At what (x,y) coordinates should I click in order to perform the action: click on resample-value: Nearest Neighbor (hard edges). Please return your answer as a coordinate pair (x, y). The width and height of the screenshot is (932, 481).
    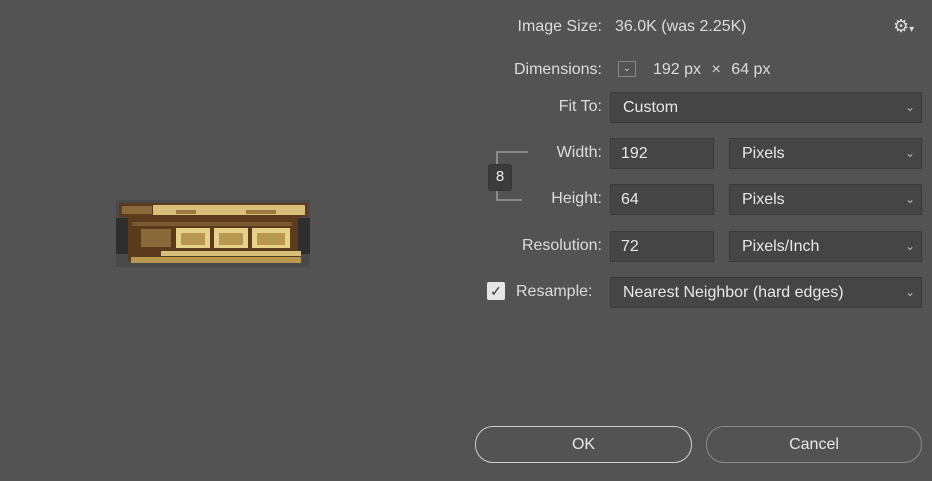
    Looking at the image, I should click on (733, 292).